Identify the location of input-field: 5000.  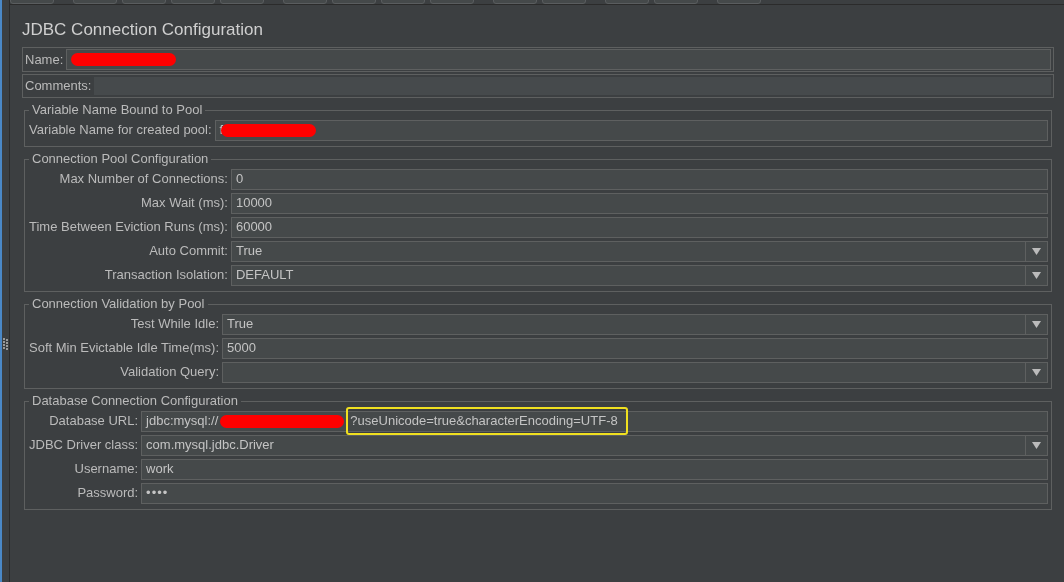
(635, 348).